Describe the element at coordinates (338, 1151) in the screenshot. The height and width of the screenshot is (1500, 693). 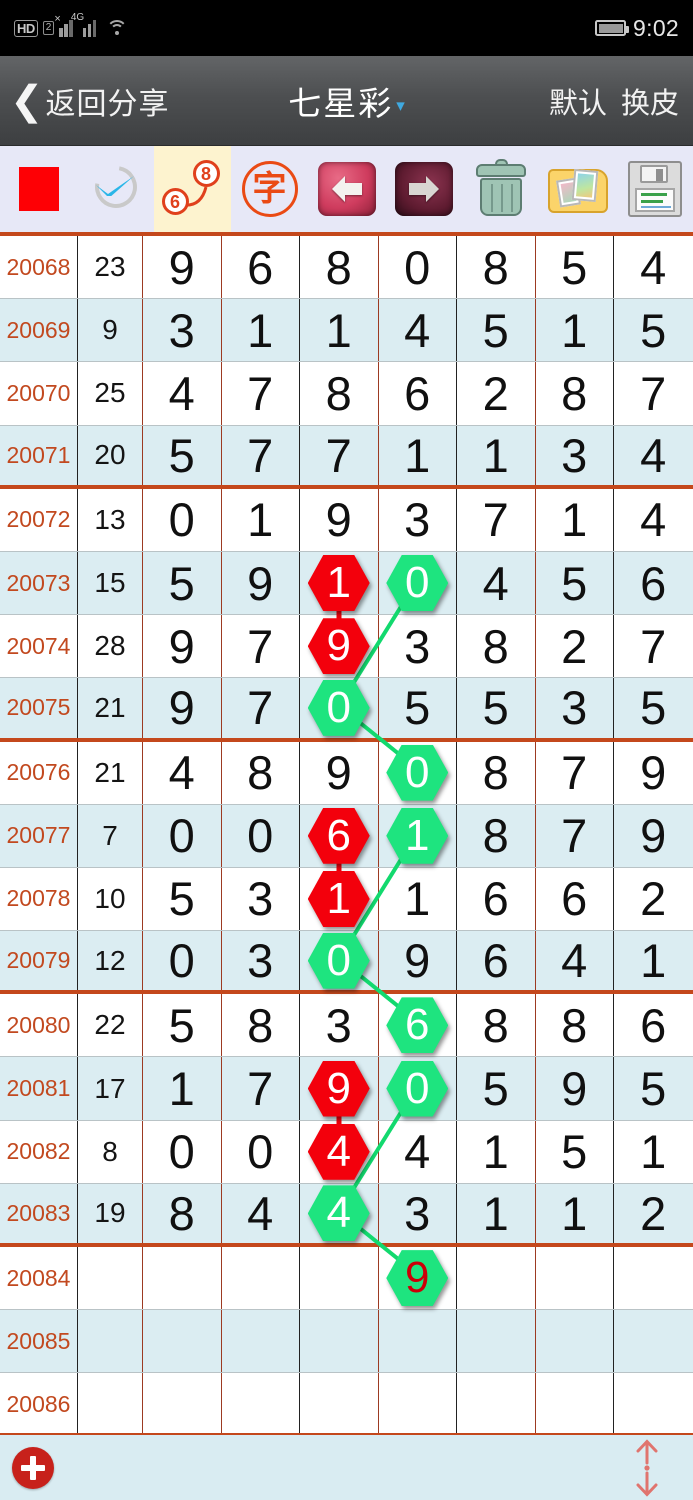
I see `marker-hexagon: 4` at that location.